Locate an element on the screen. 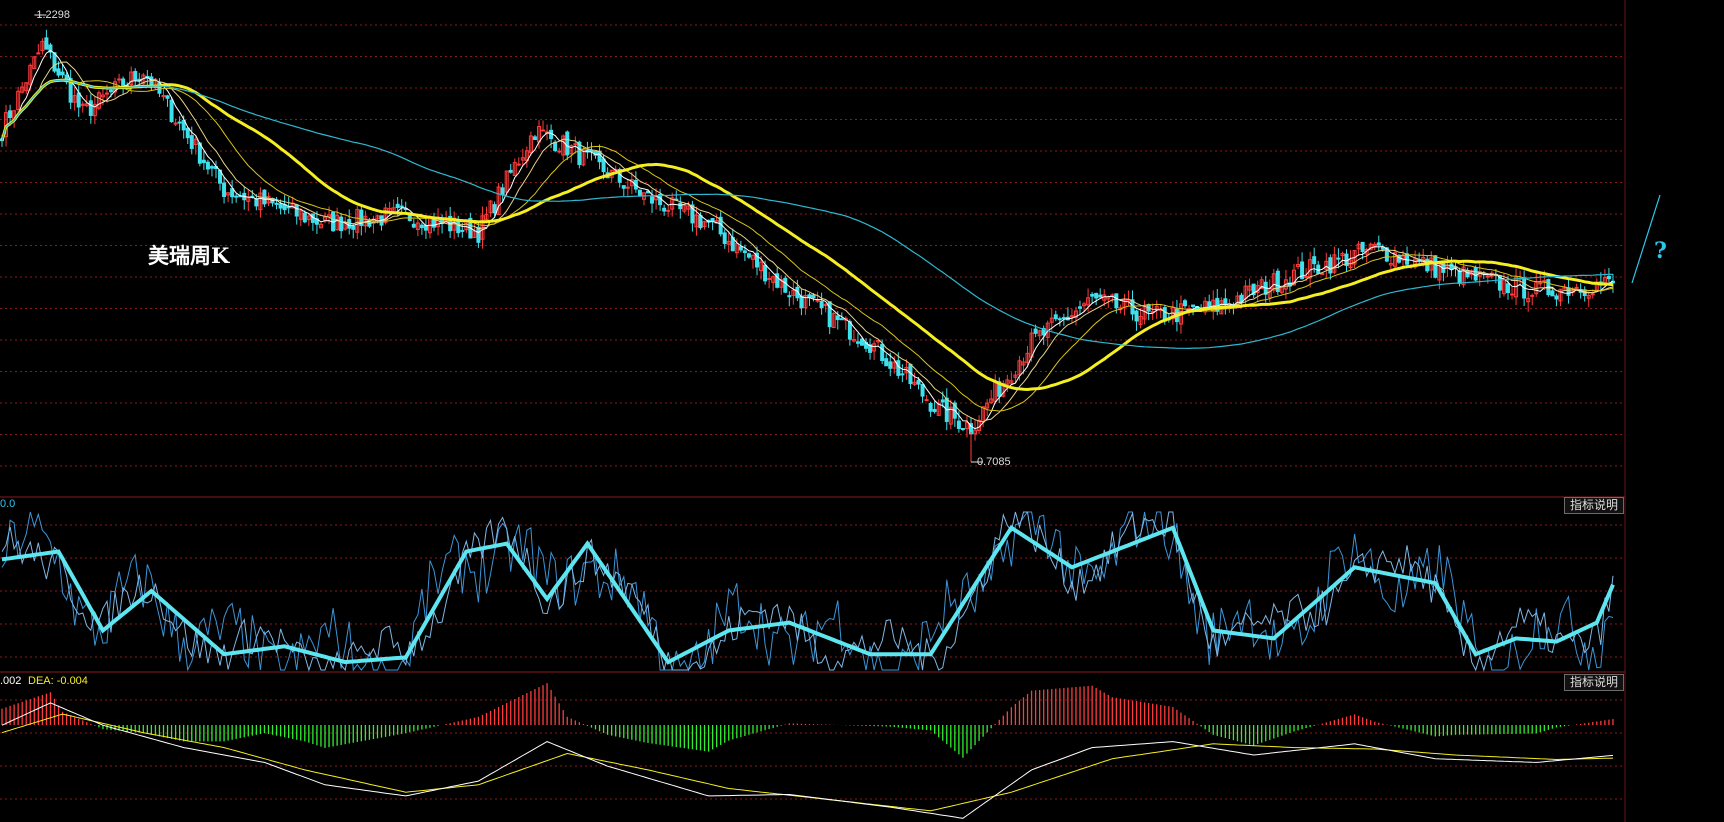 This screenshot has height=822, width=1724. high-price-label: 1.2298 is located at coordinates (53, 15).